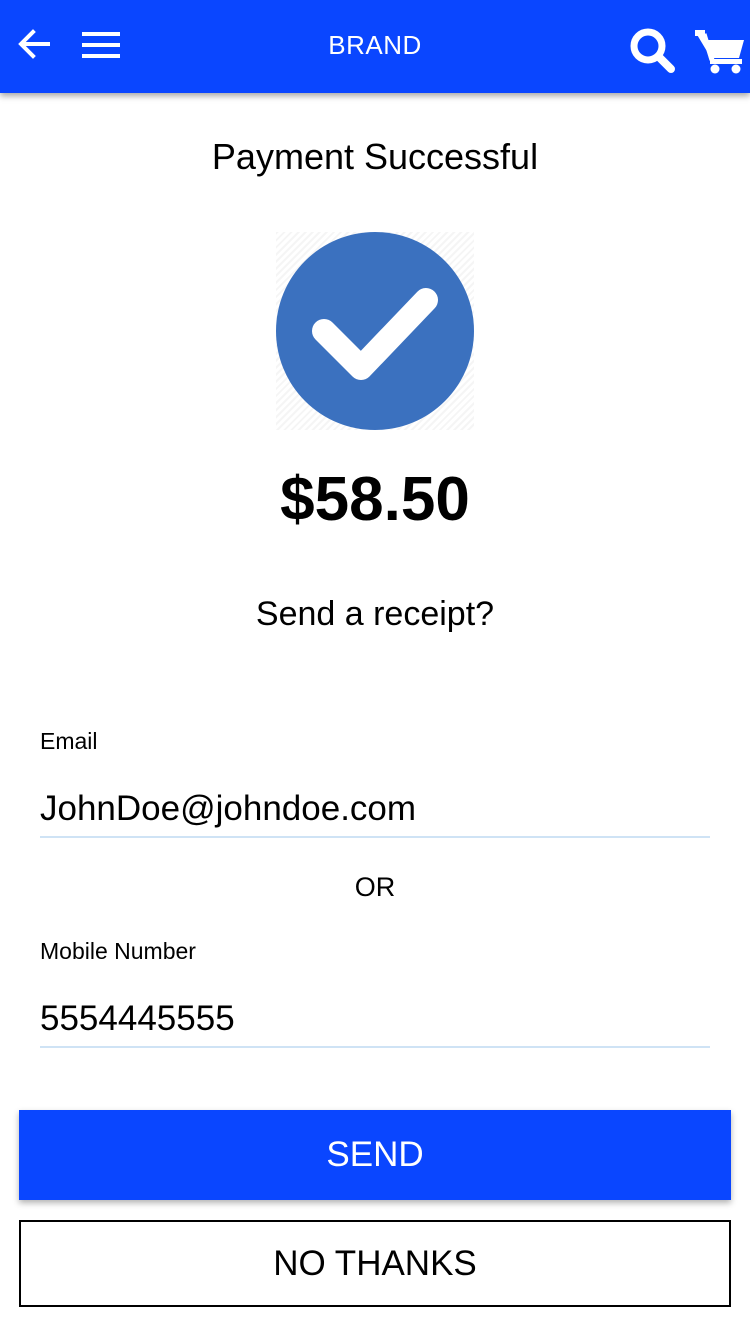 This screenshot has height=1334, width=750. What do you see at coordinates (720, 50) in the screenshot?
I see `shopping-cart-icon` at bounding box center [720, 50].